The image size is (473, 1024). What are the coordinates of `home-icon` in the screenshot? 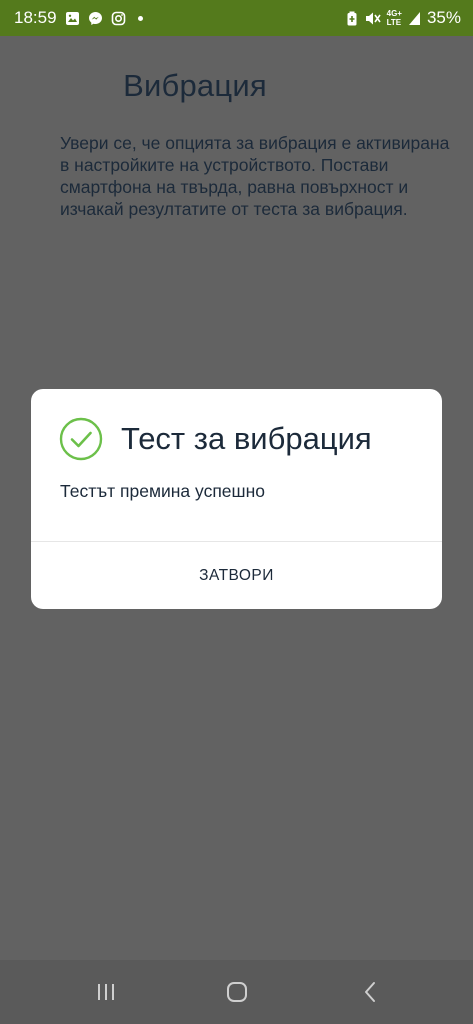 It's located at (237, 992).